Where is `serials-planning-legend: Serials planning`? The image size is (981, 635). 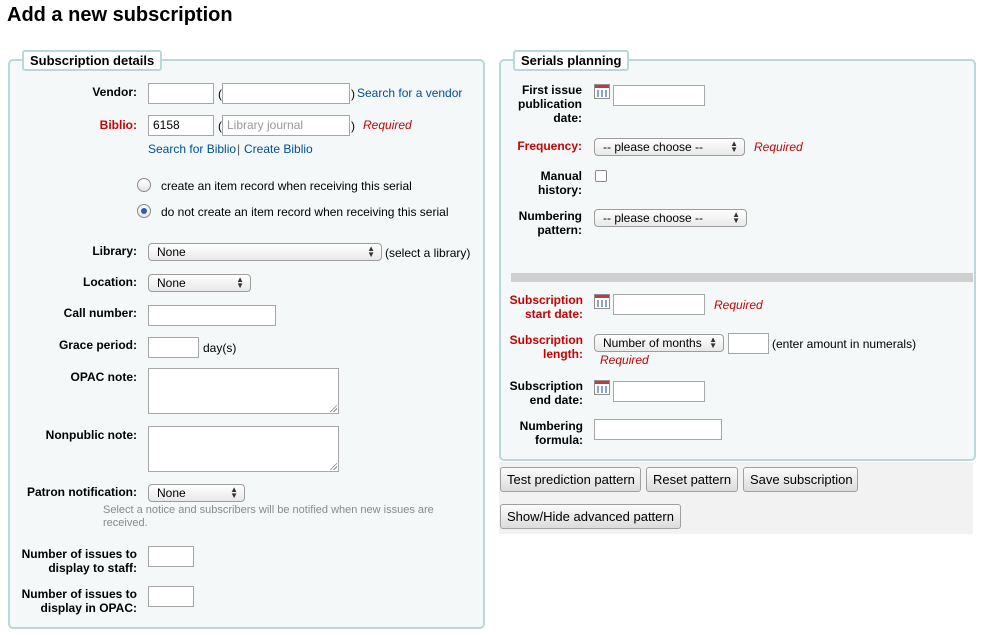
serials-planning-legend: Serials planning is located at coordinates (571, 60).